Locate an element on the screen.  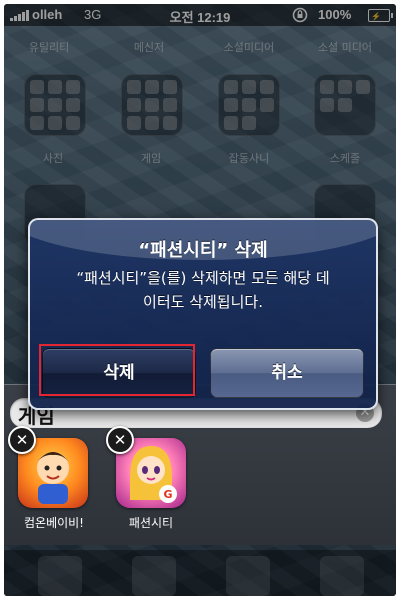
dialog-message: “패션시티”을(를) 삭제하면 모든 해당 데 이터도 삭제됩니다. is located at coordinates (203, 290).